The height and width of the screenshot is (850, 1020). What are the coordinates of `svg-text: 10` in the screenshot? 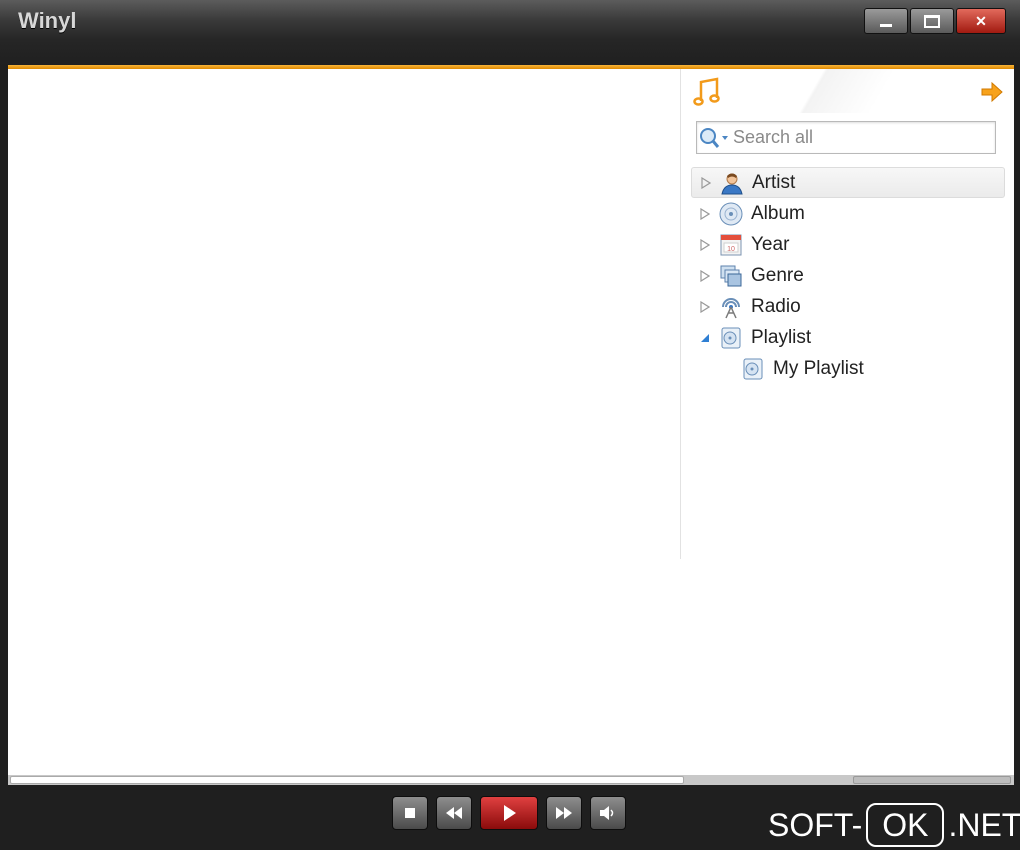 It's located at (731, 249).